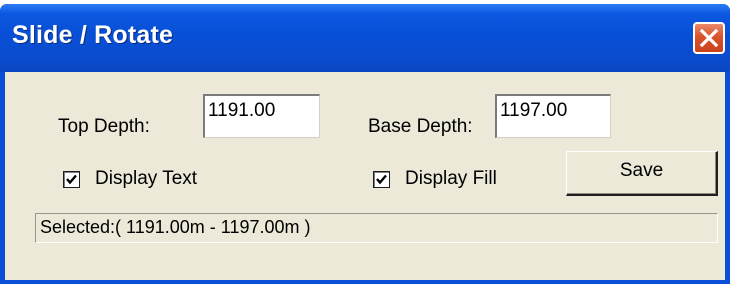 The image size is (730, 284). I want to click on top-depth-label: Top Depth:, so click(104, 126).